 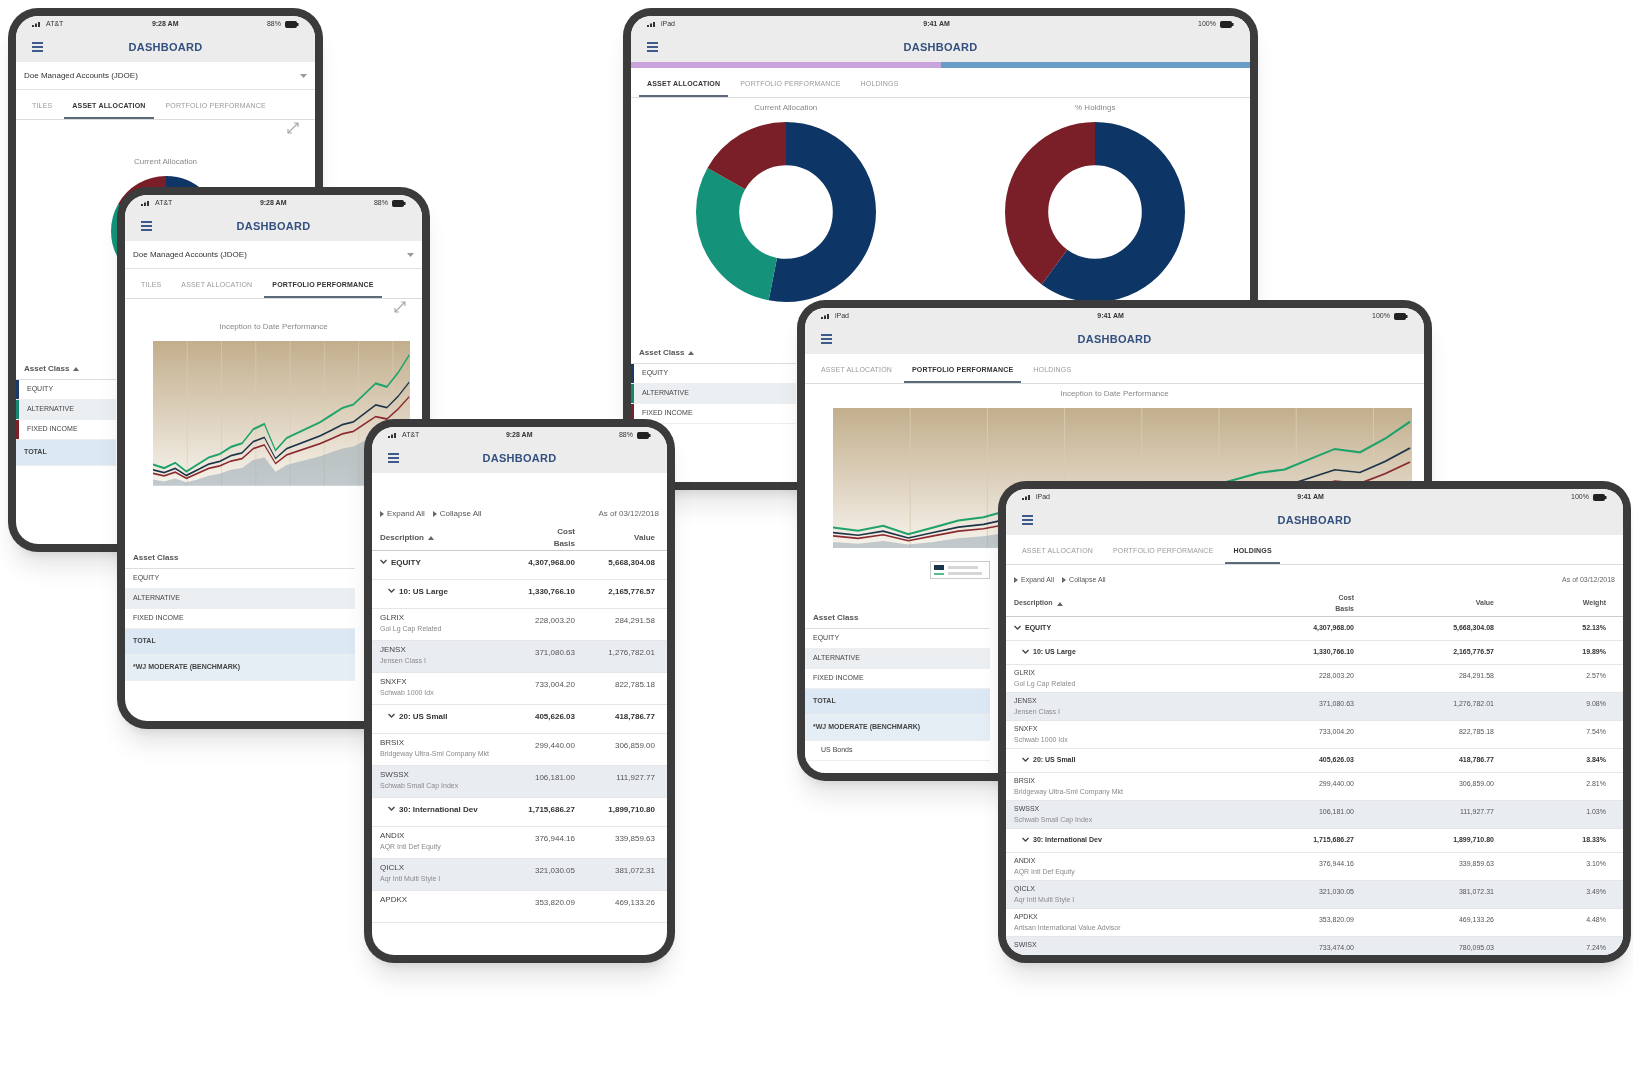 I want to click on fund-ticker: GLRIX, so click(x=392, y=618).